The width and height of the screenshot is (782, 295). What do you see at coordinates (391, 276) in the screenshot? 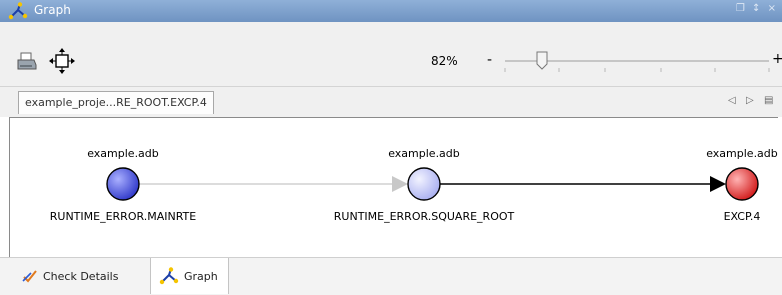
I see `bottom-tab-bar: Check Details Graph` at bounding box center [391, 276].